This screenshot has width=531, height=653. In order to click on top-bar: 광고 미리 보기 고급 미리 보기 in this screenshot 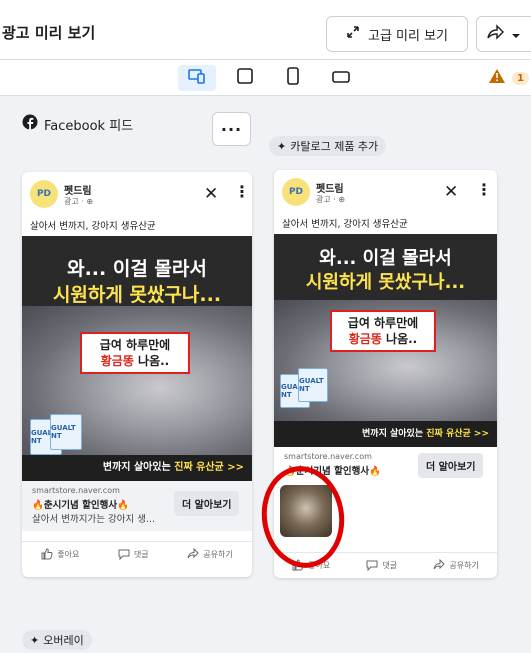, I will do `click(265, 30)`.